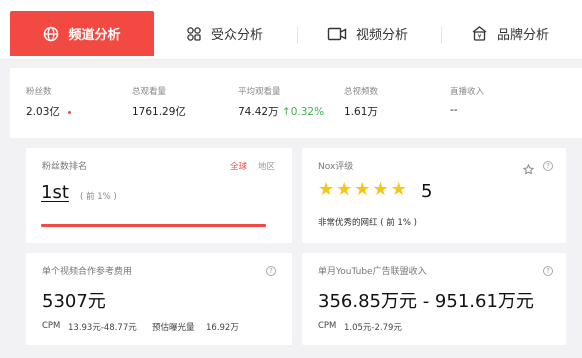  I want to click on filter-global: 全球, so click(238, 166).